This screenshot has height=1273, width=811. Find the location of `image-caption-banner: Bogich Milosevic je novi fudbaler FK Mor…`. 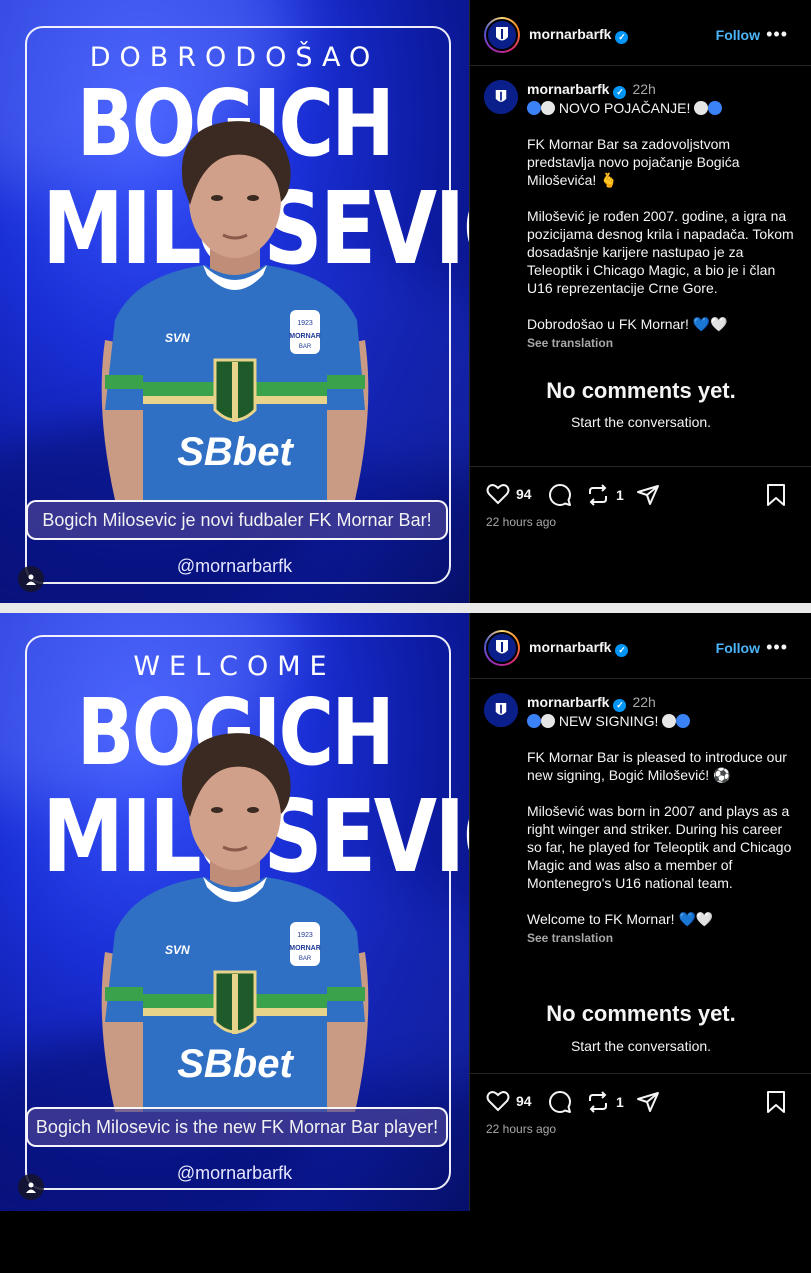

image-caption-banner: Bogich Milosevic je novi fudbaler FK Mor… is located at coordinates (237, 520).